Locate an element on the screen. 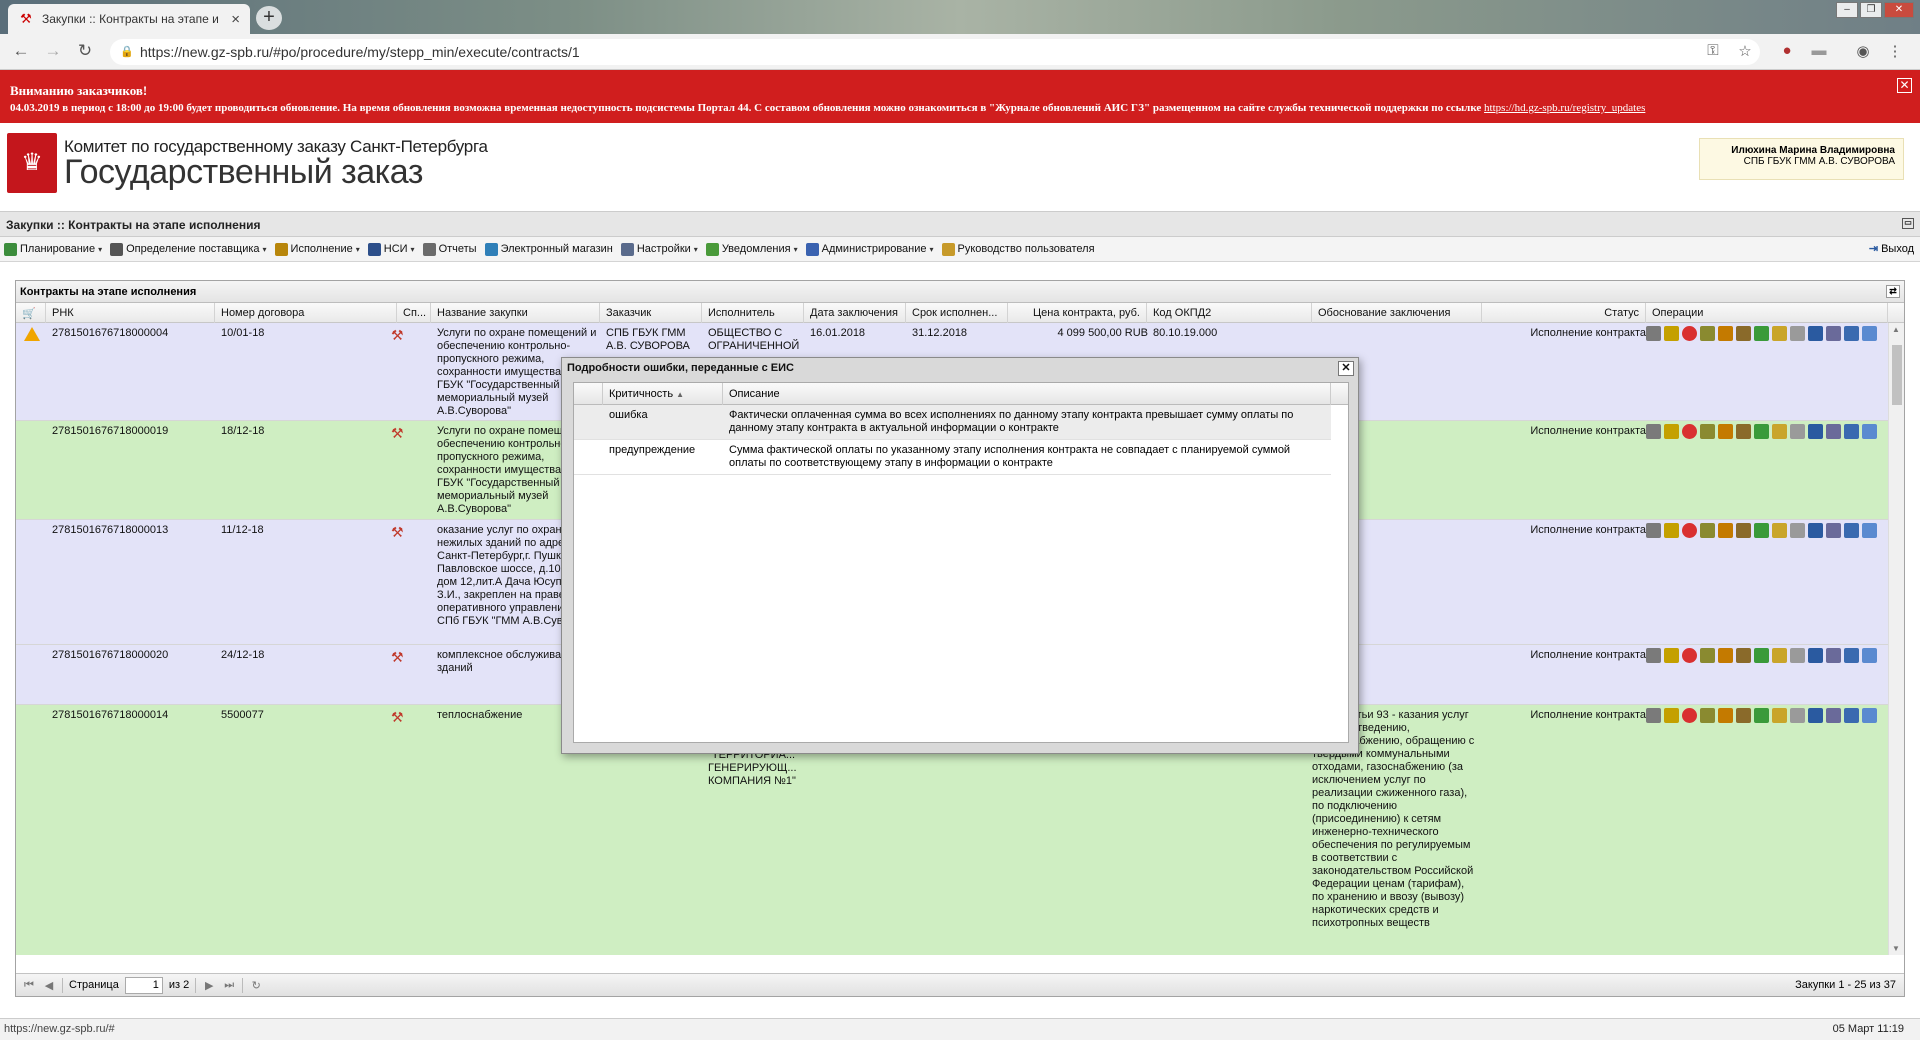 This screenshot has width=1920, height=1040. column-header-severity: Критичность ▲ is located at coordinates (663, 394).